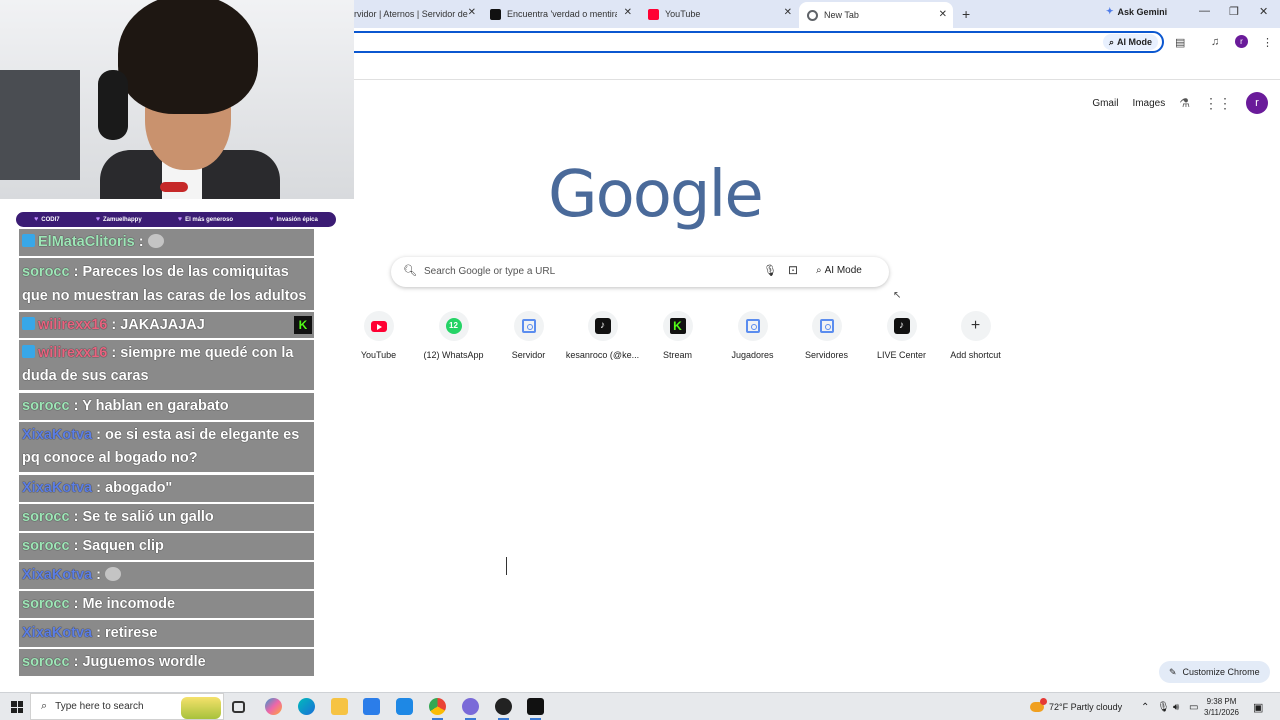 This screenshot has width=1280, height=720. What do you see at coordinates (876, 15) in the screenshot?
I see `tab-new-tab: New Tab ✕` at bounding box center [876, 15].